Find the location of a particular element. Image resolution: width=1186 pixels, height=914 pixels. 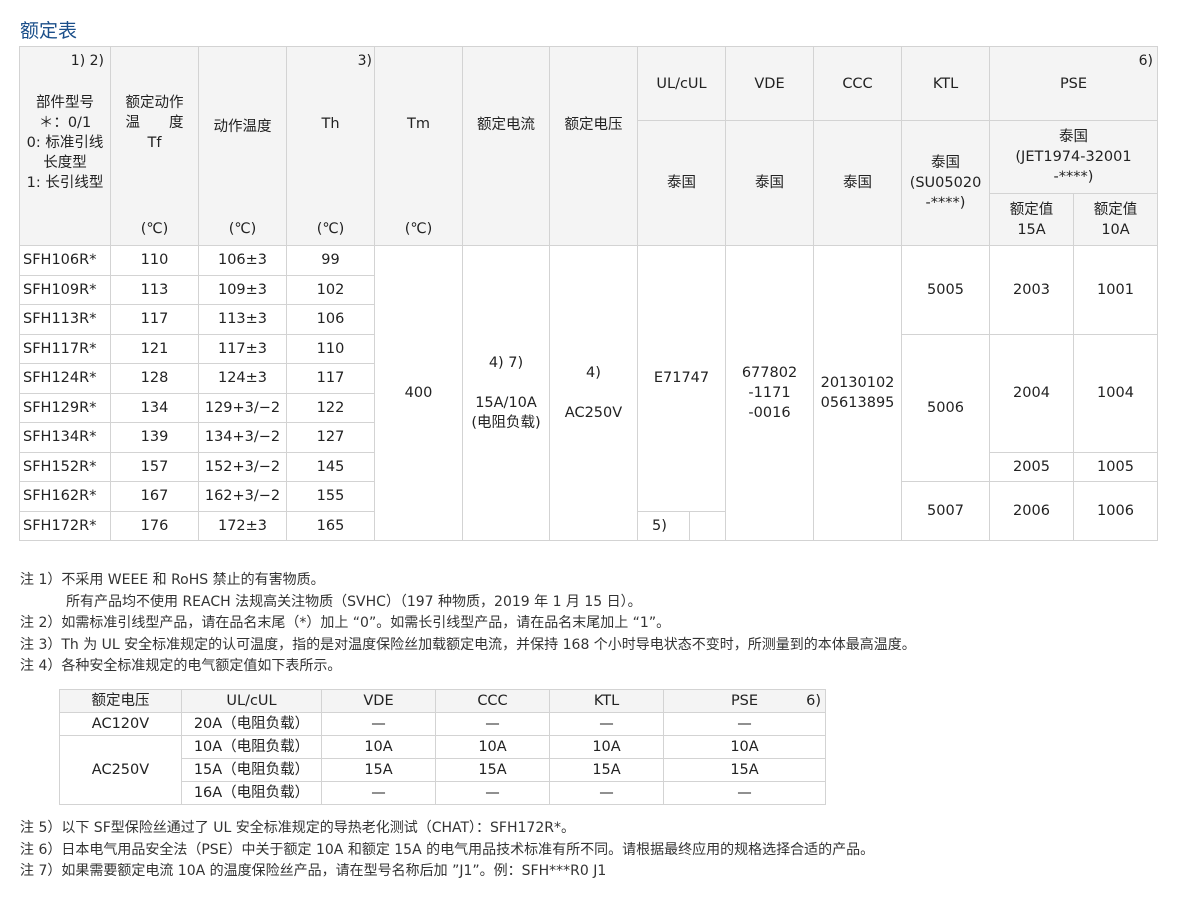

tf-value: 121 is located at coordinates (154, 348).